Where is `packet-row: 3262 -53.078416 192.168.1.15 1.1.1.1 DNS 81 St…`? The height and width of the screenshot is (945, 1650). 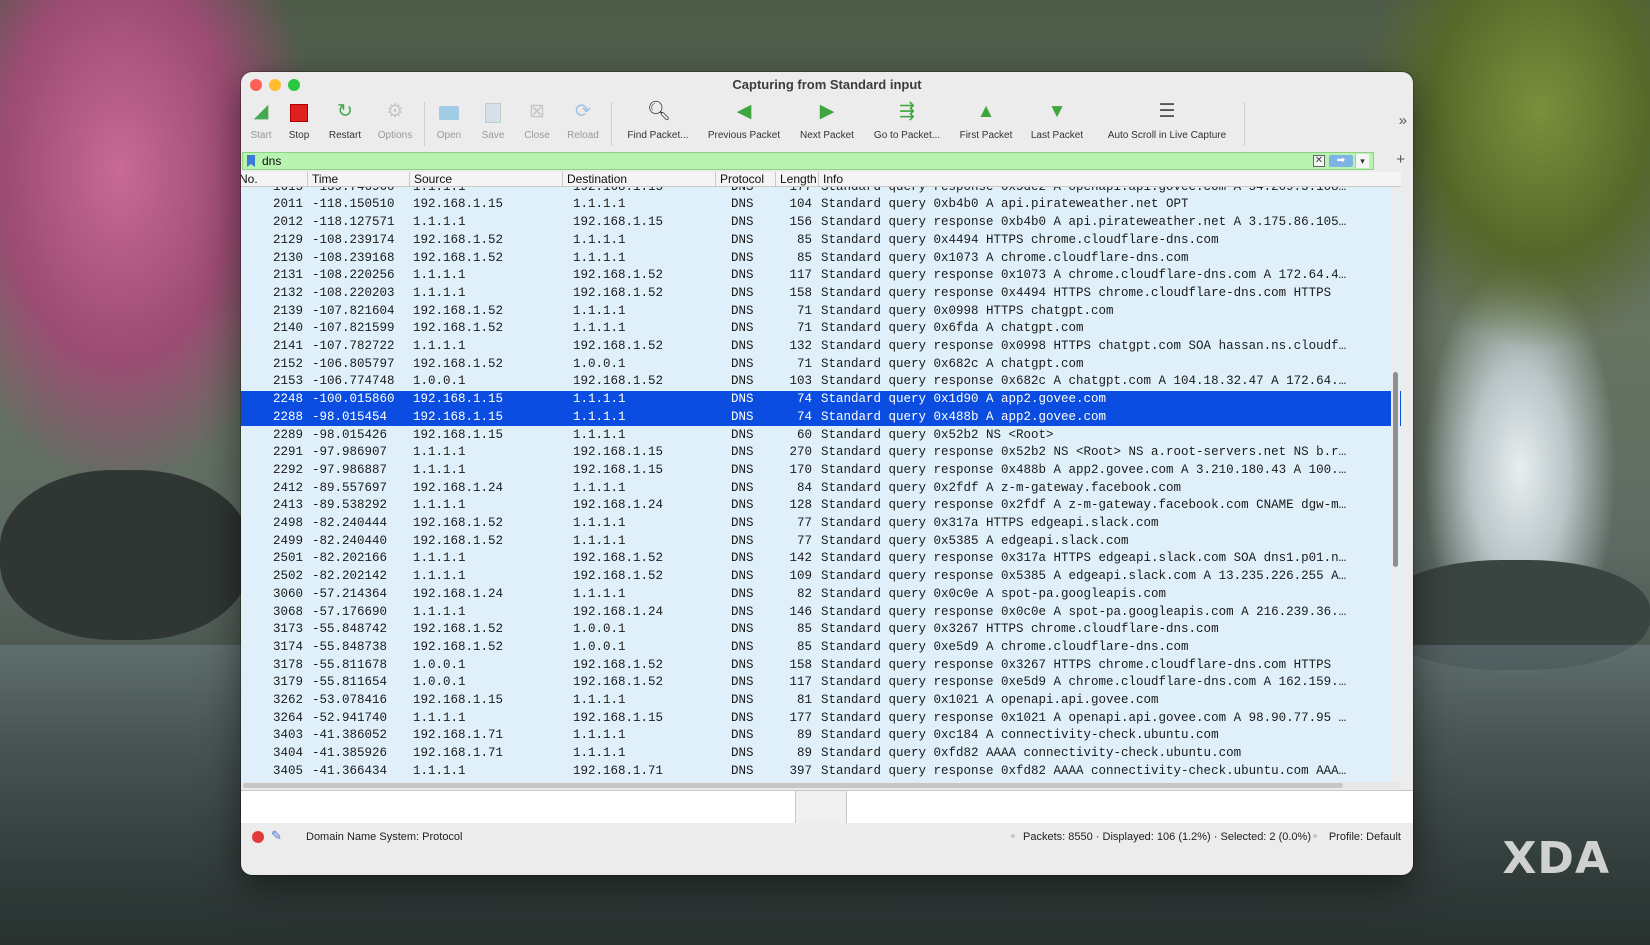
packet-row: 3262 -53.078416 192.168.1.15 1.1.1.1 DNS 81 St… is located at coordinates (821, 701).